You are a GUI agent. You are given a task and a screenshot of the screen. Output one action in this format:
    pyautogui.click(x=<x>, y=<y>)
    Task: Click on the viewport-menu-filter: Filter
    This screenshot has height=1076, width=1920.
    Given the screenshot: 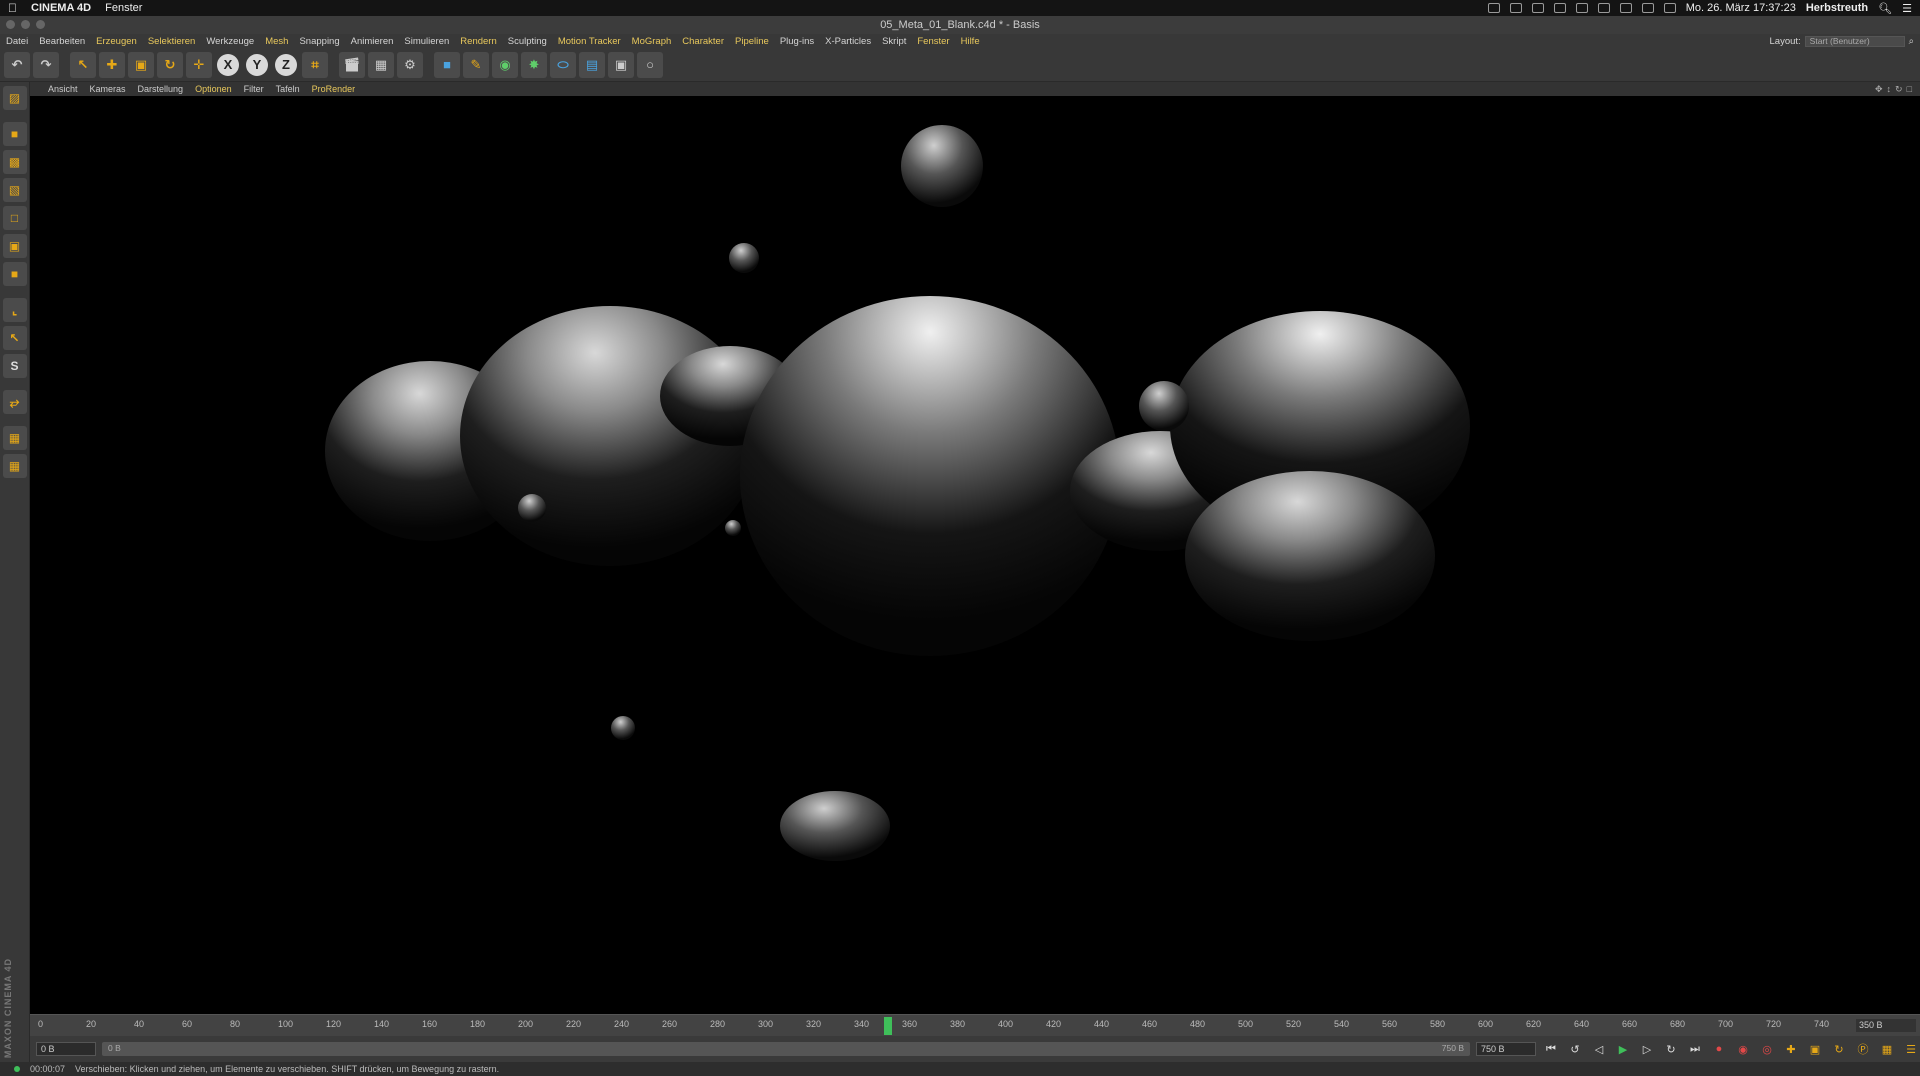 What is the action you would take?
    pyautogui.click(x=254, y=89)
    